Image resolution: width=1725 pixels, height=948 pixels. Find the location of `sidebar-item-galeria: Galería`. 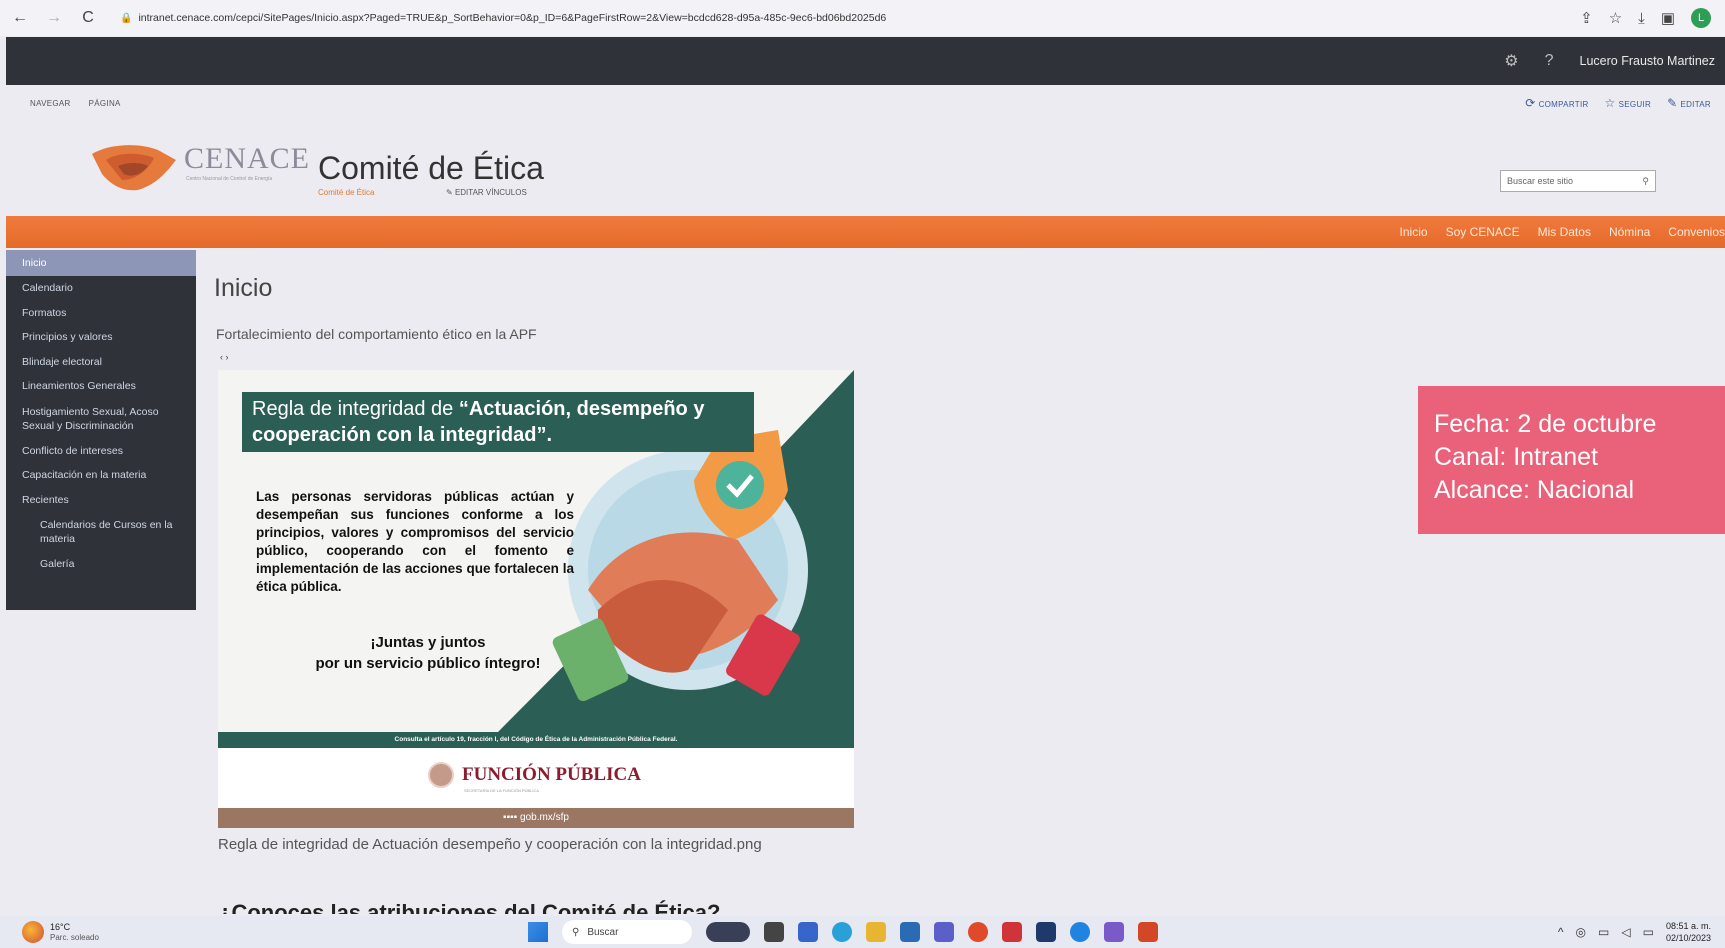

sidebar-item-galeria: Galería is located at coordinates (101, 564).